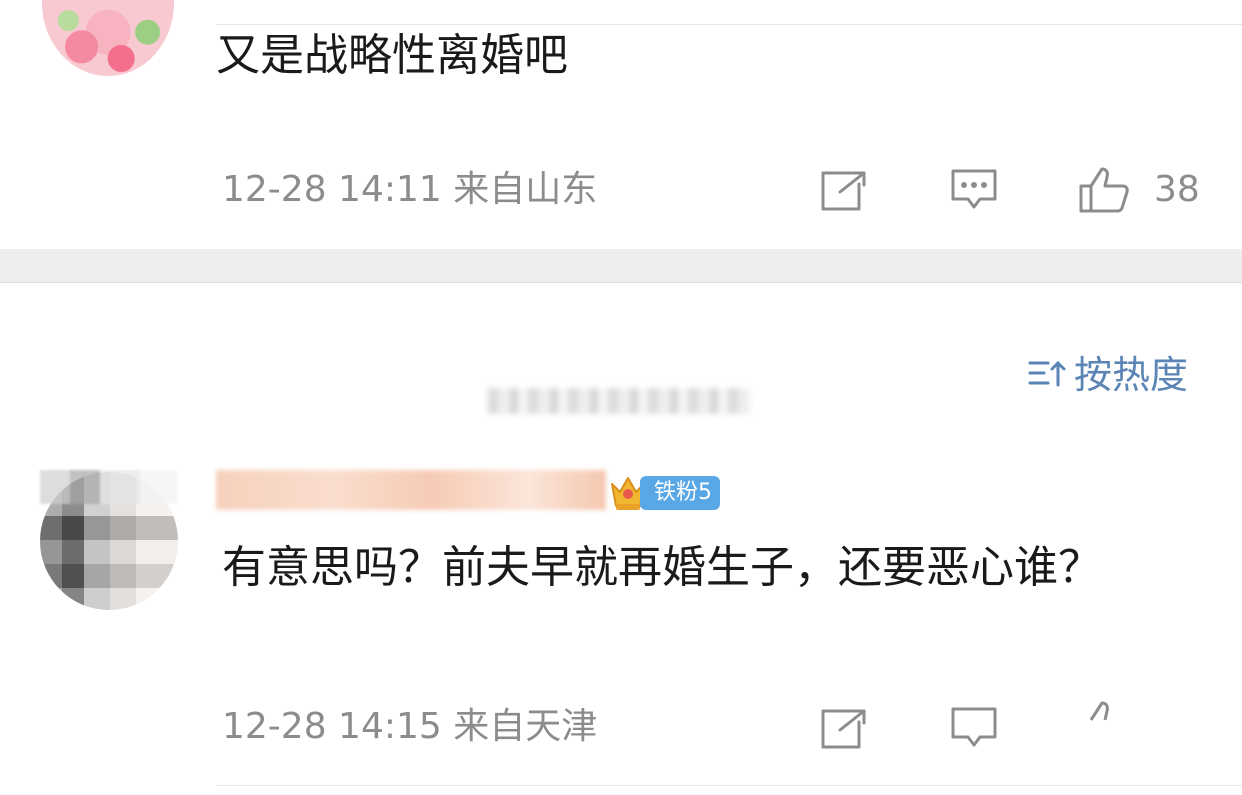 This screenshot has height=795, width=1242. What do you see at coordinates (411, 490) in the screenshot?
I see `username` at bounding box center [411, 490].